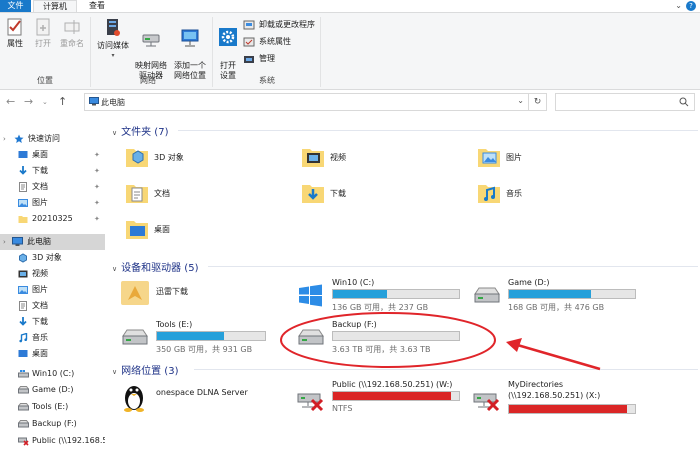  I want to click on highlight-ellipse, so click(388, 340).